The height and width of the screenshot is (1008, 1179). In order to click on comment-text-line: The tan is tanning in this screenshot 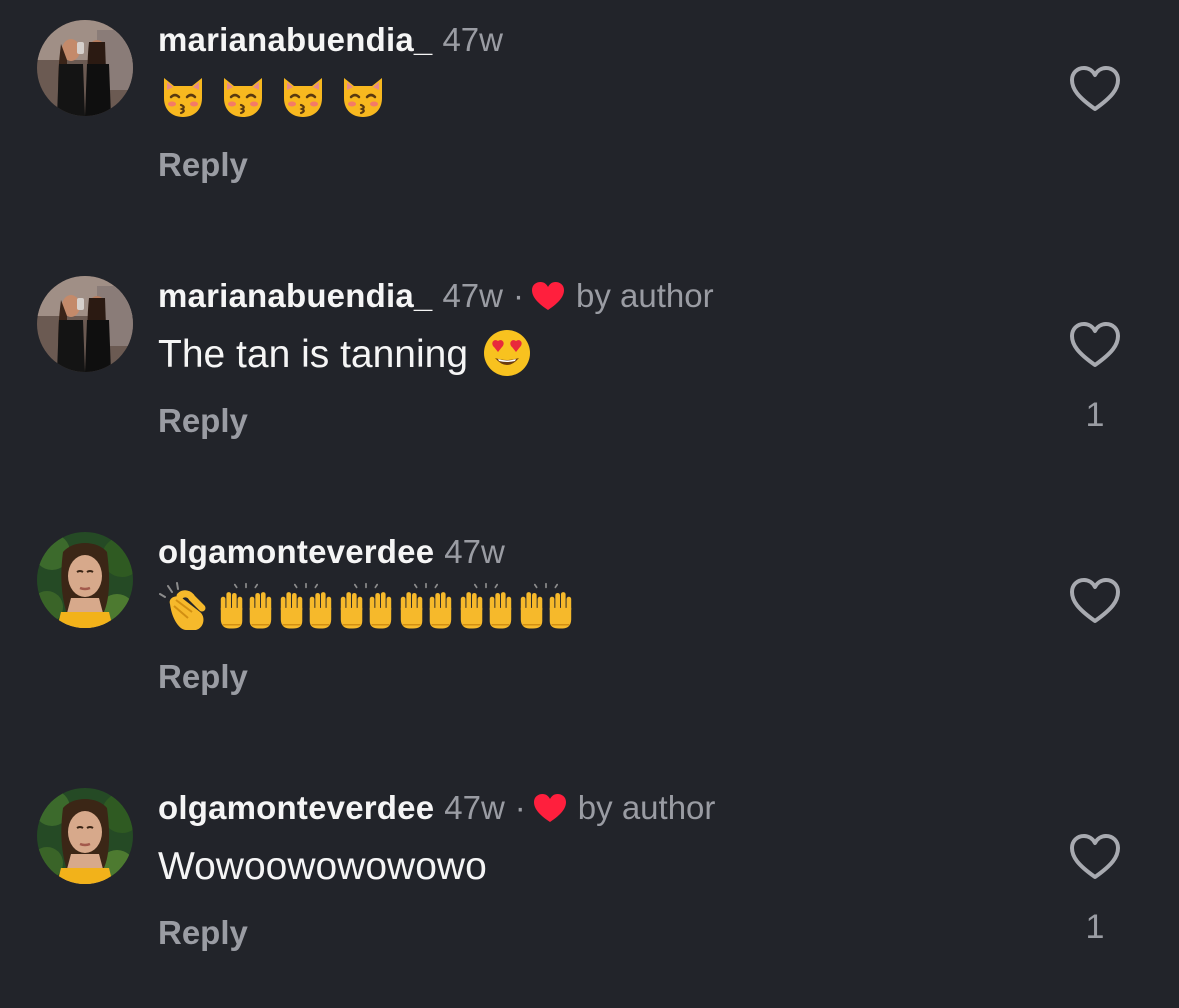, I will do `click(345, 355)`.